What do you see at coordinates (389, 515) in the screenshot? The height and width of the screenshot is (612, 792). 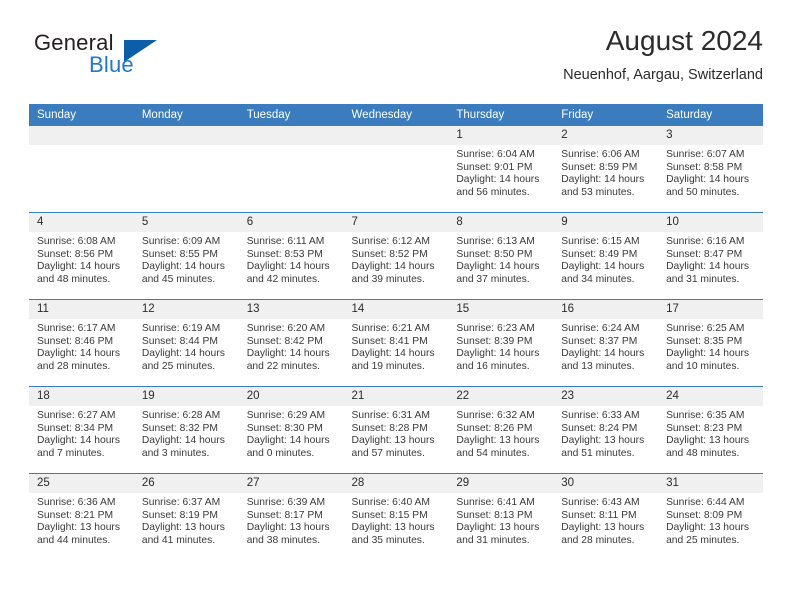 I see `sunset-text: Sunset: 8:15 PM` at bounding box center [389, 515].